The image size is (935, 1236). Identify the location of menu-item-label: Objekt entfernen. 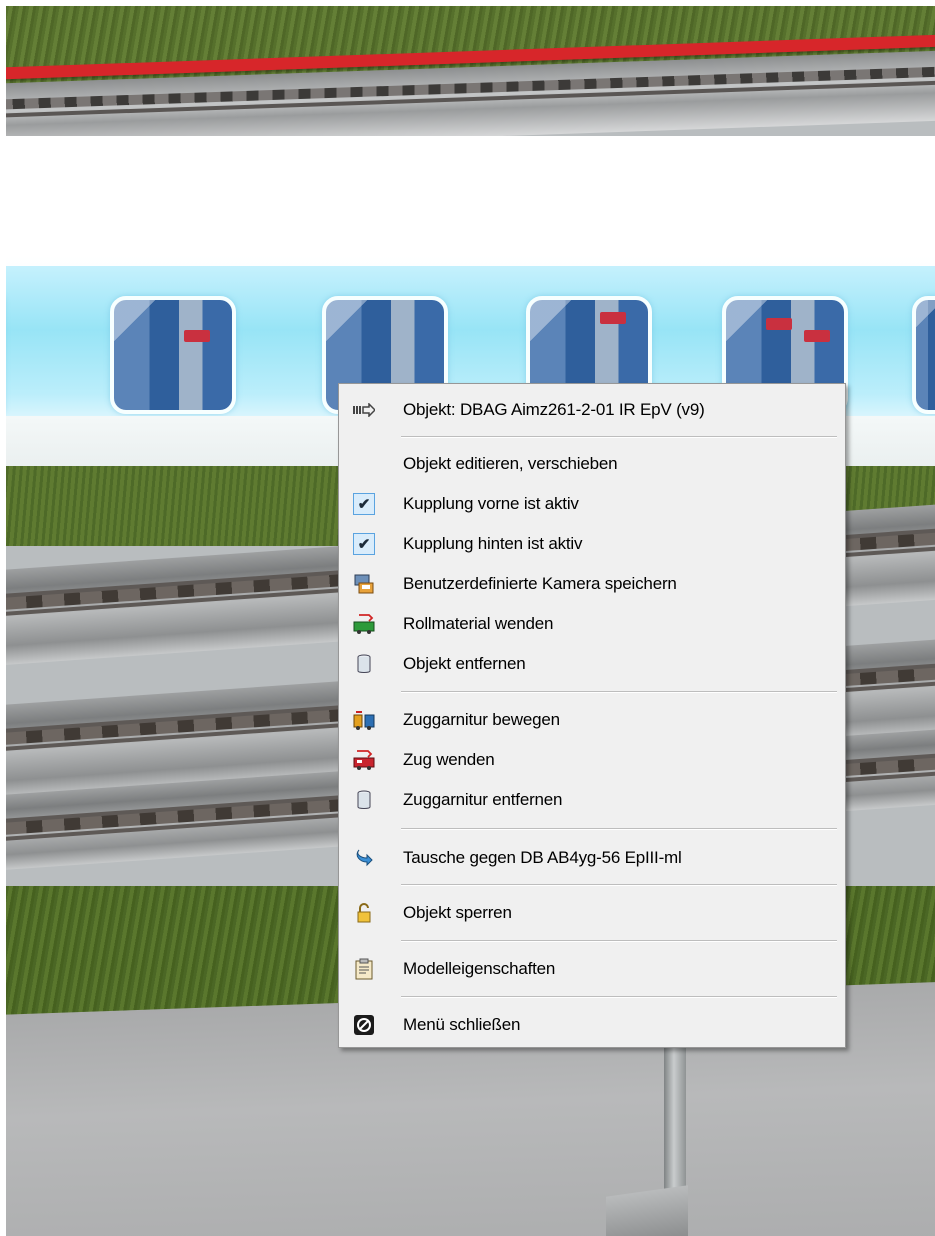
(464, 663).